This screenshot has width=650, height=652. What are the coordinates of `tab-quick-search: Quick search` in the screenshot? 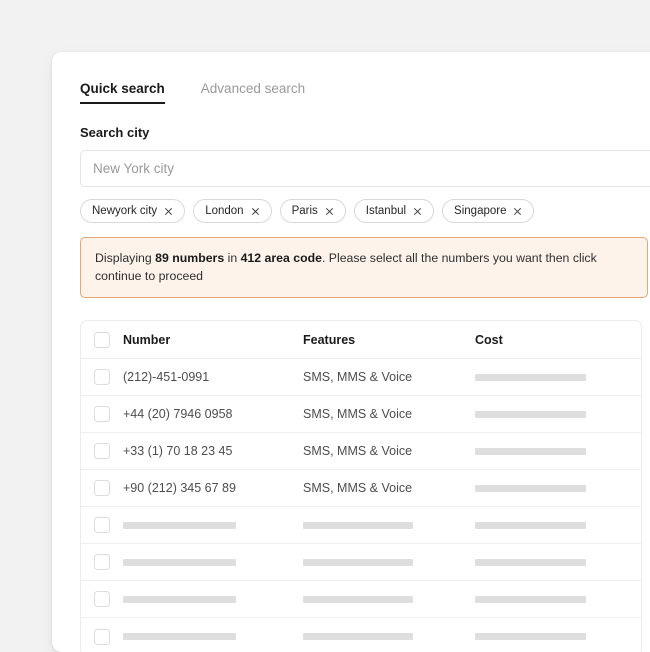 It's located at (122, 92).